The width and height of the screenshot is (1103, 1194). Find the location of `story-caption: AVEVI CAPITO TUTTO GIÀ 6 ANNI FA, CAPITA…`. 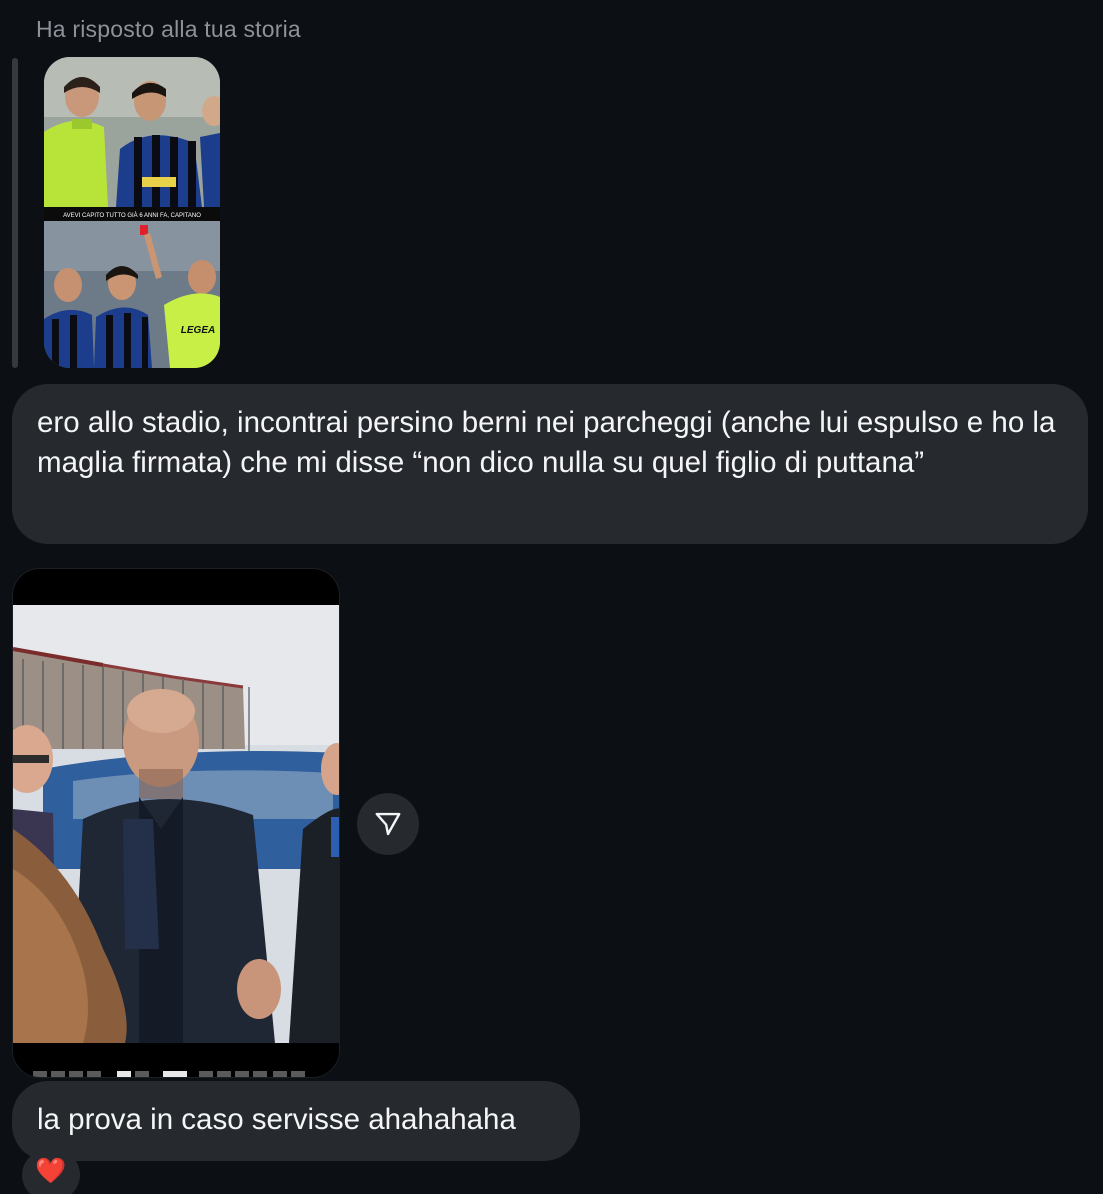

story-caption: AVEVI CAPITO TUTTO GIÀ 6 ANNI FA, CAPITA… is located at coordinates (132, 215).